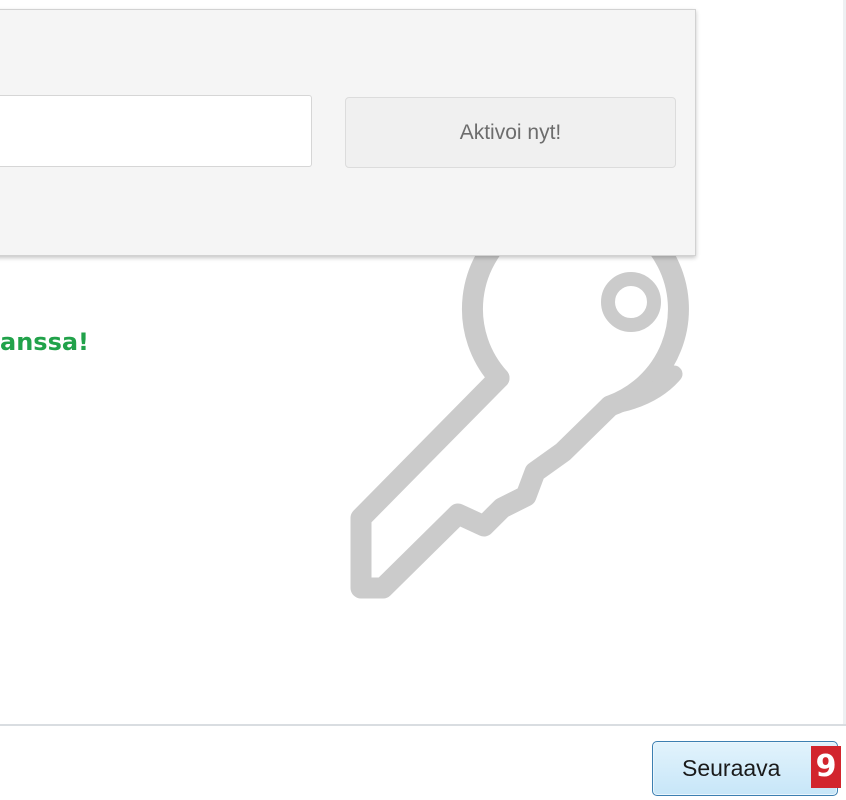 This screenshot has width=846, height=800. I want to click on activation-success-message: anssa!, so click(44, 342).